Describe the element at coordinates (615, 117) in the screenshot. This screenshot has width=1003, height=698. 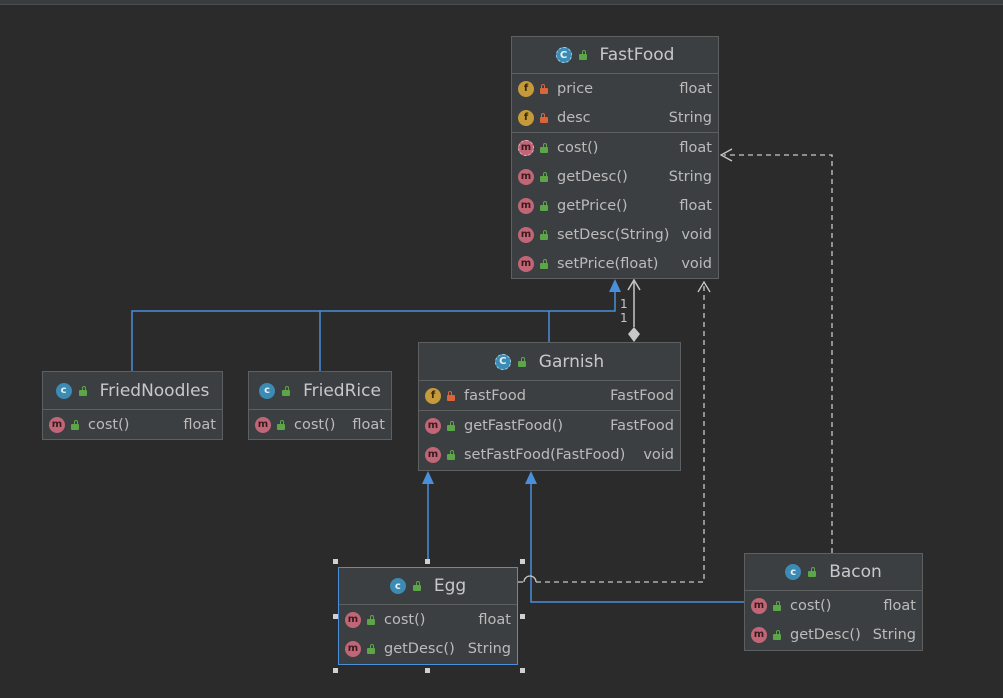
I see `field-row-desc: f desc String` at that location.